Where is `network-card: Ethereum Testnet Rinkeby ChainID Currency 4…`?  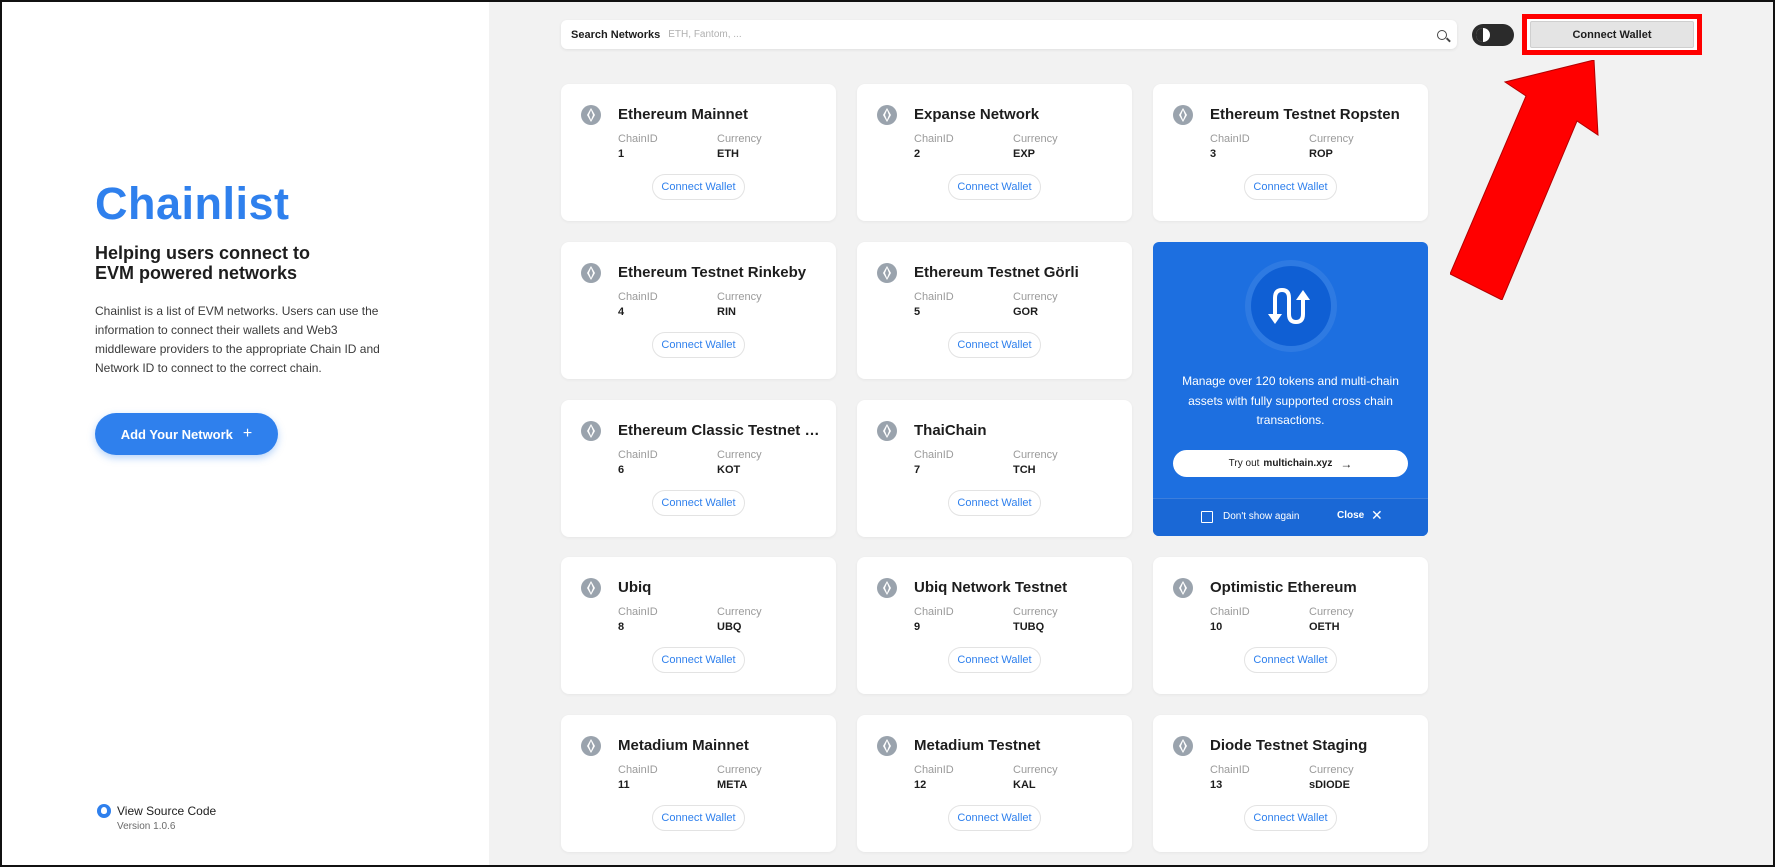 network-card: Ethereum Testnet Rinkeby ChainID Currency 4… is located at coordinates (698, 310).